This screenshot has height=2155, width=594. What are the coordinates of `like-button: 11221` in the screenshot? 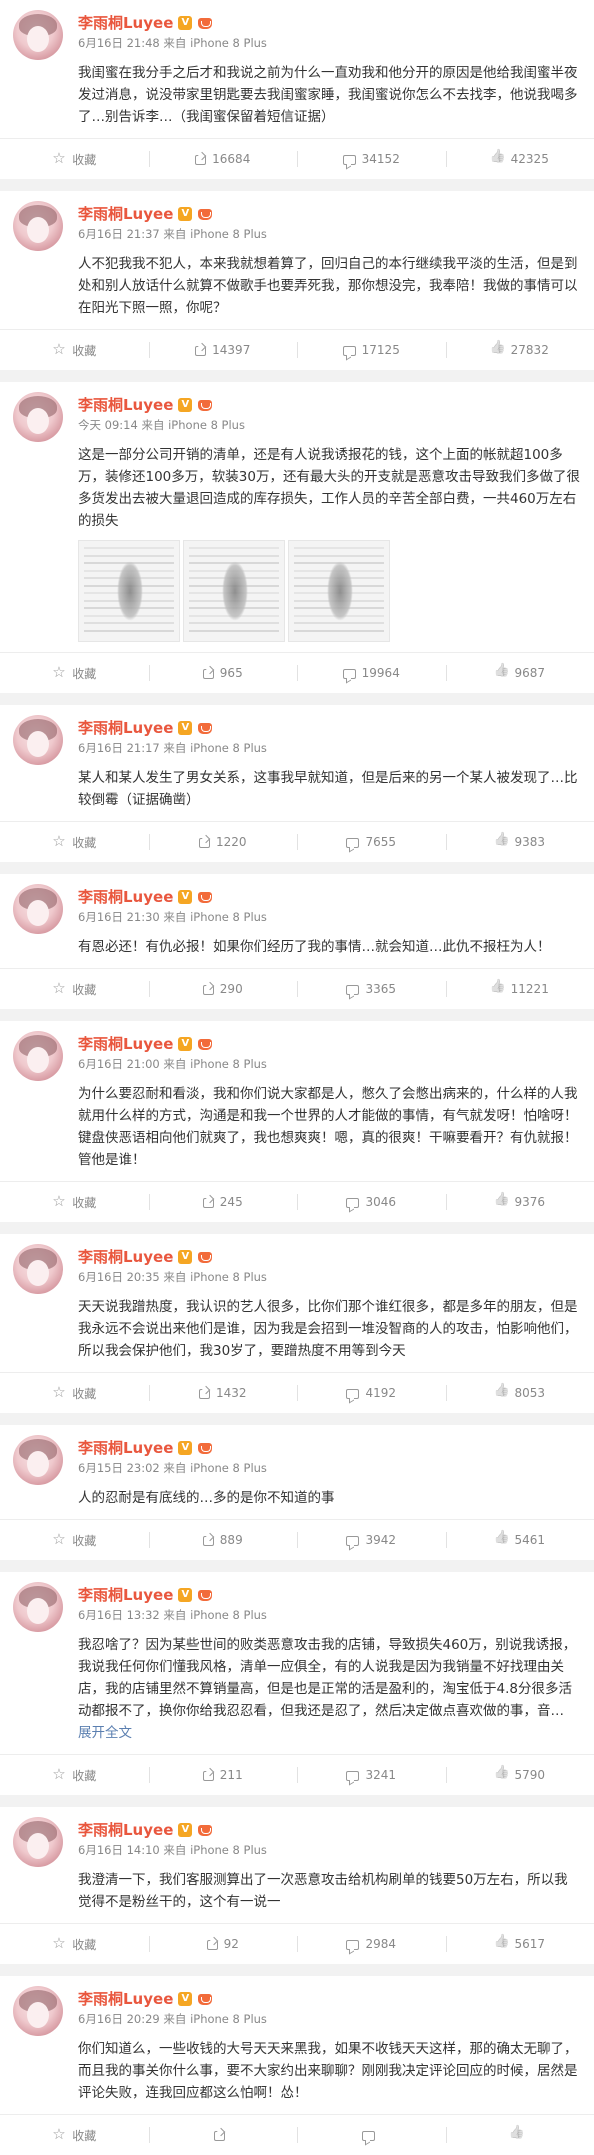 It's located at (520, 989).